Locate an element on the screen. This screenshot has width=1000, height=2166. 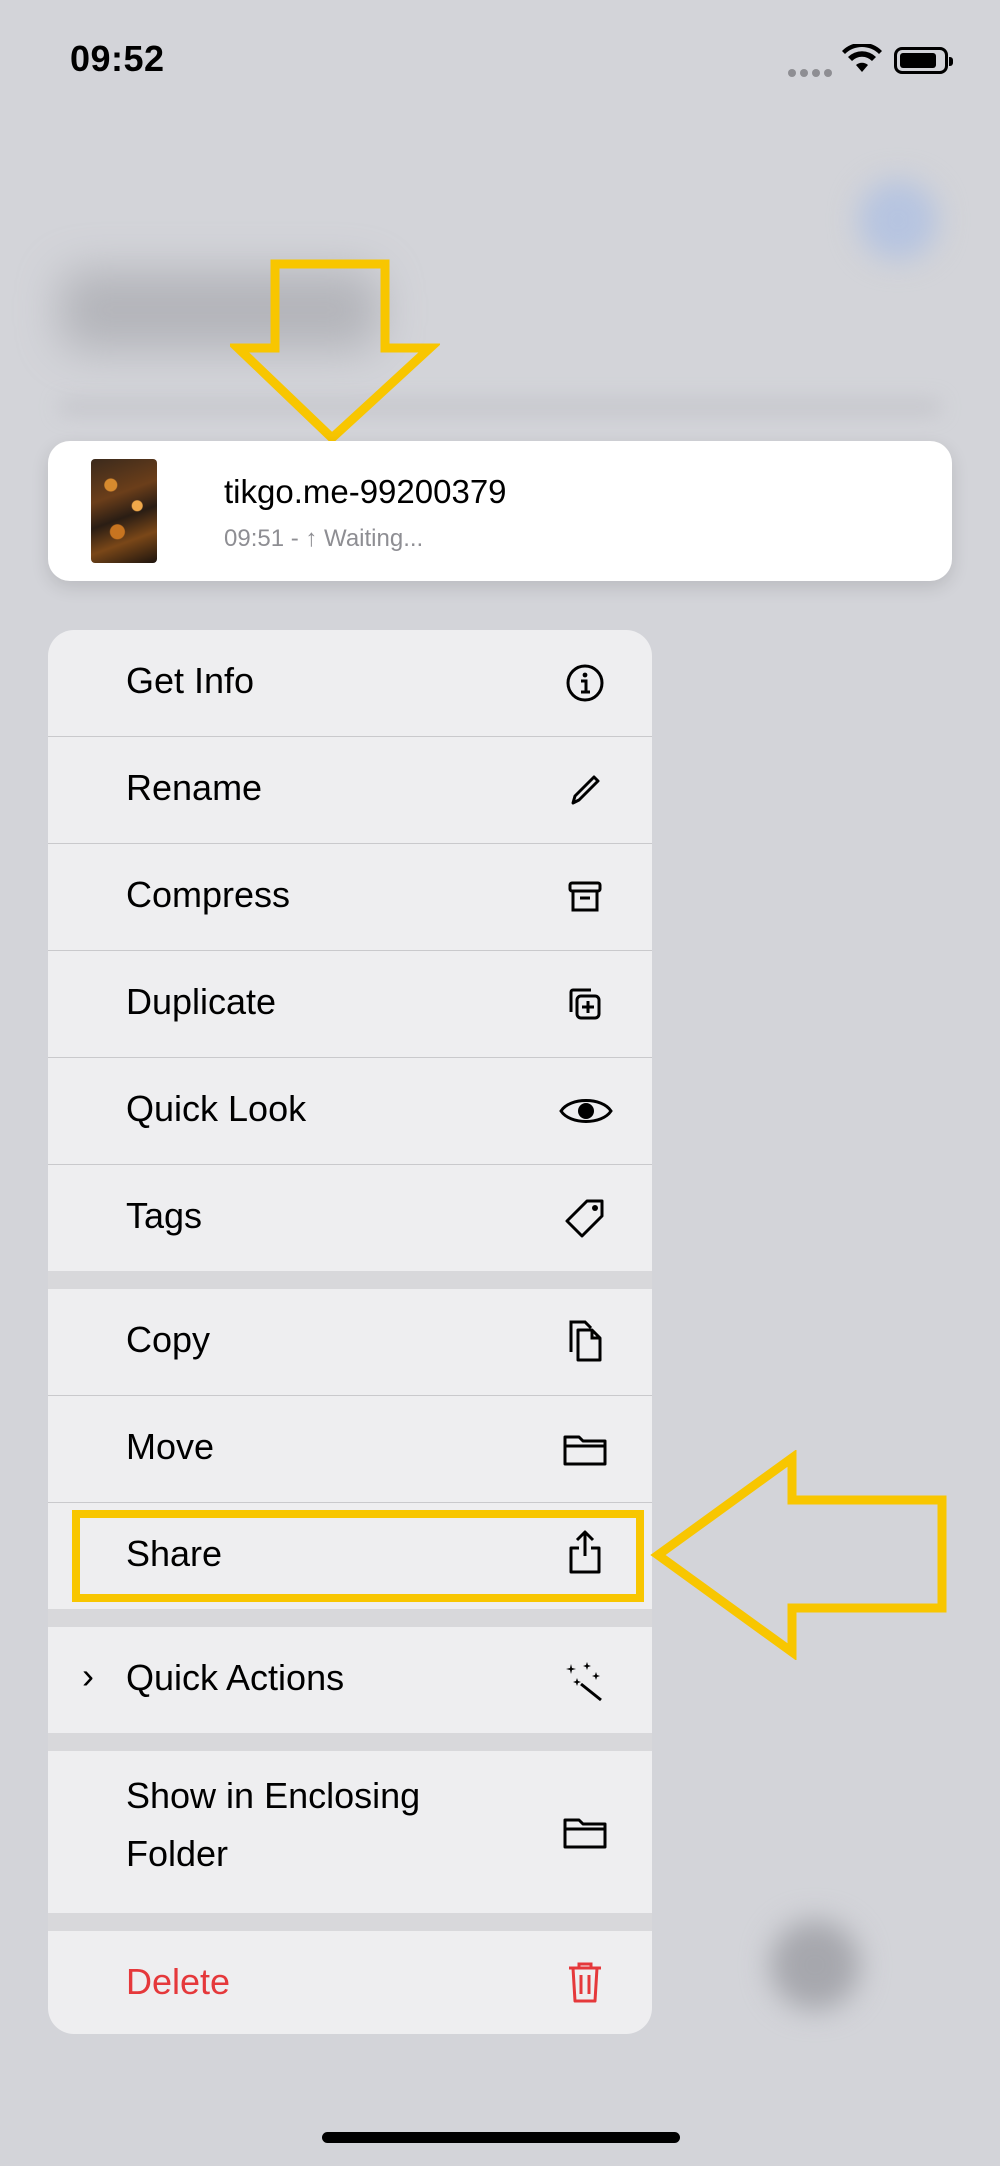
menu-item-label: Tags is located at coordinates (164, 1215).